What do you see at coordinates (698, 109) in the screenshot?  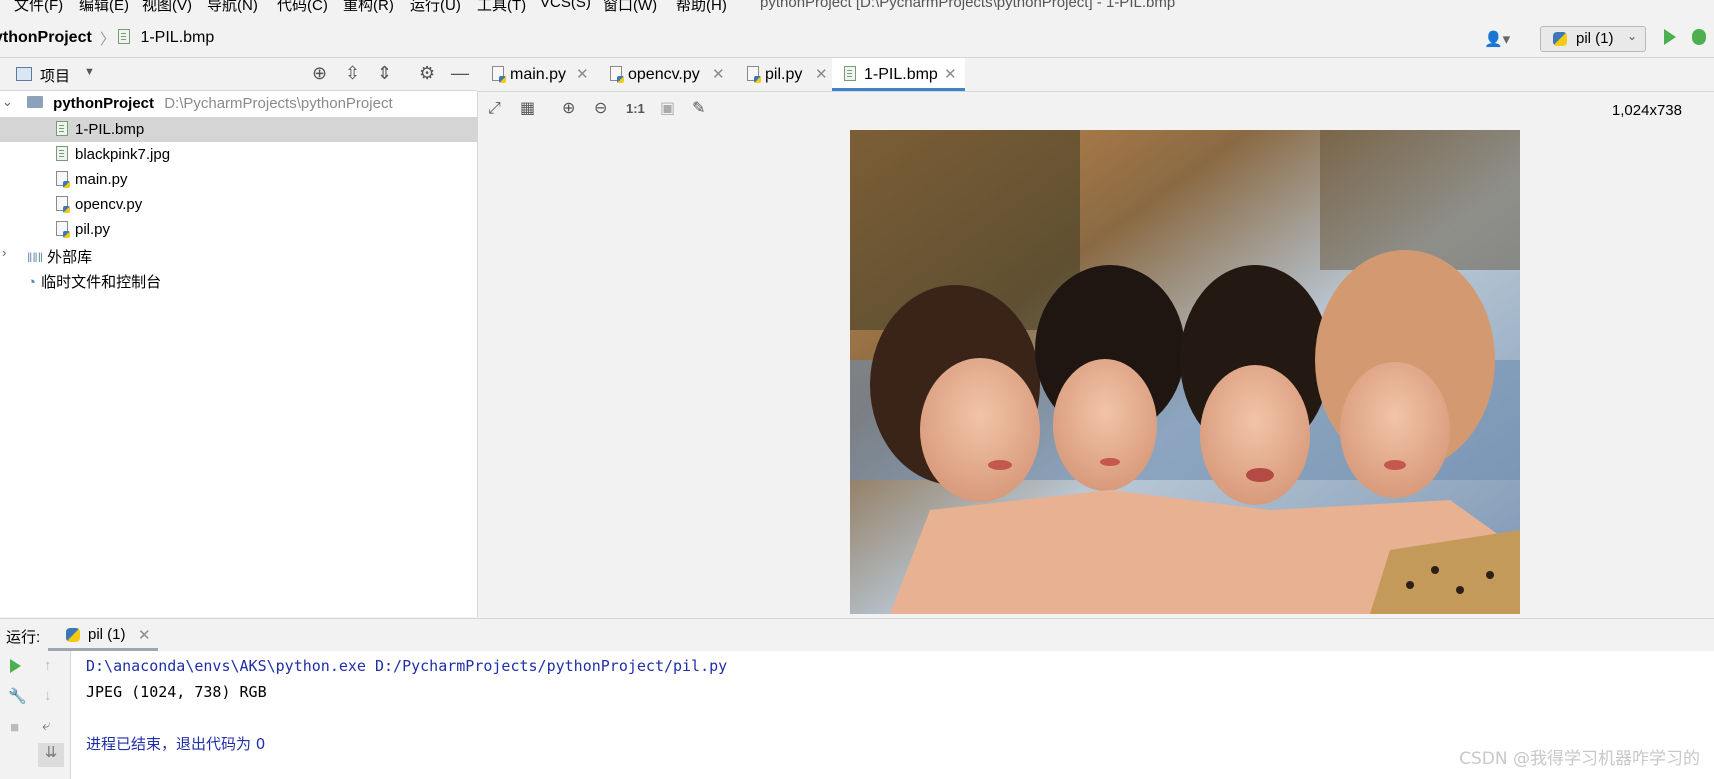 I see `color-picker-icon: ✎` at bounding box center [698, 109].